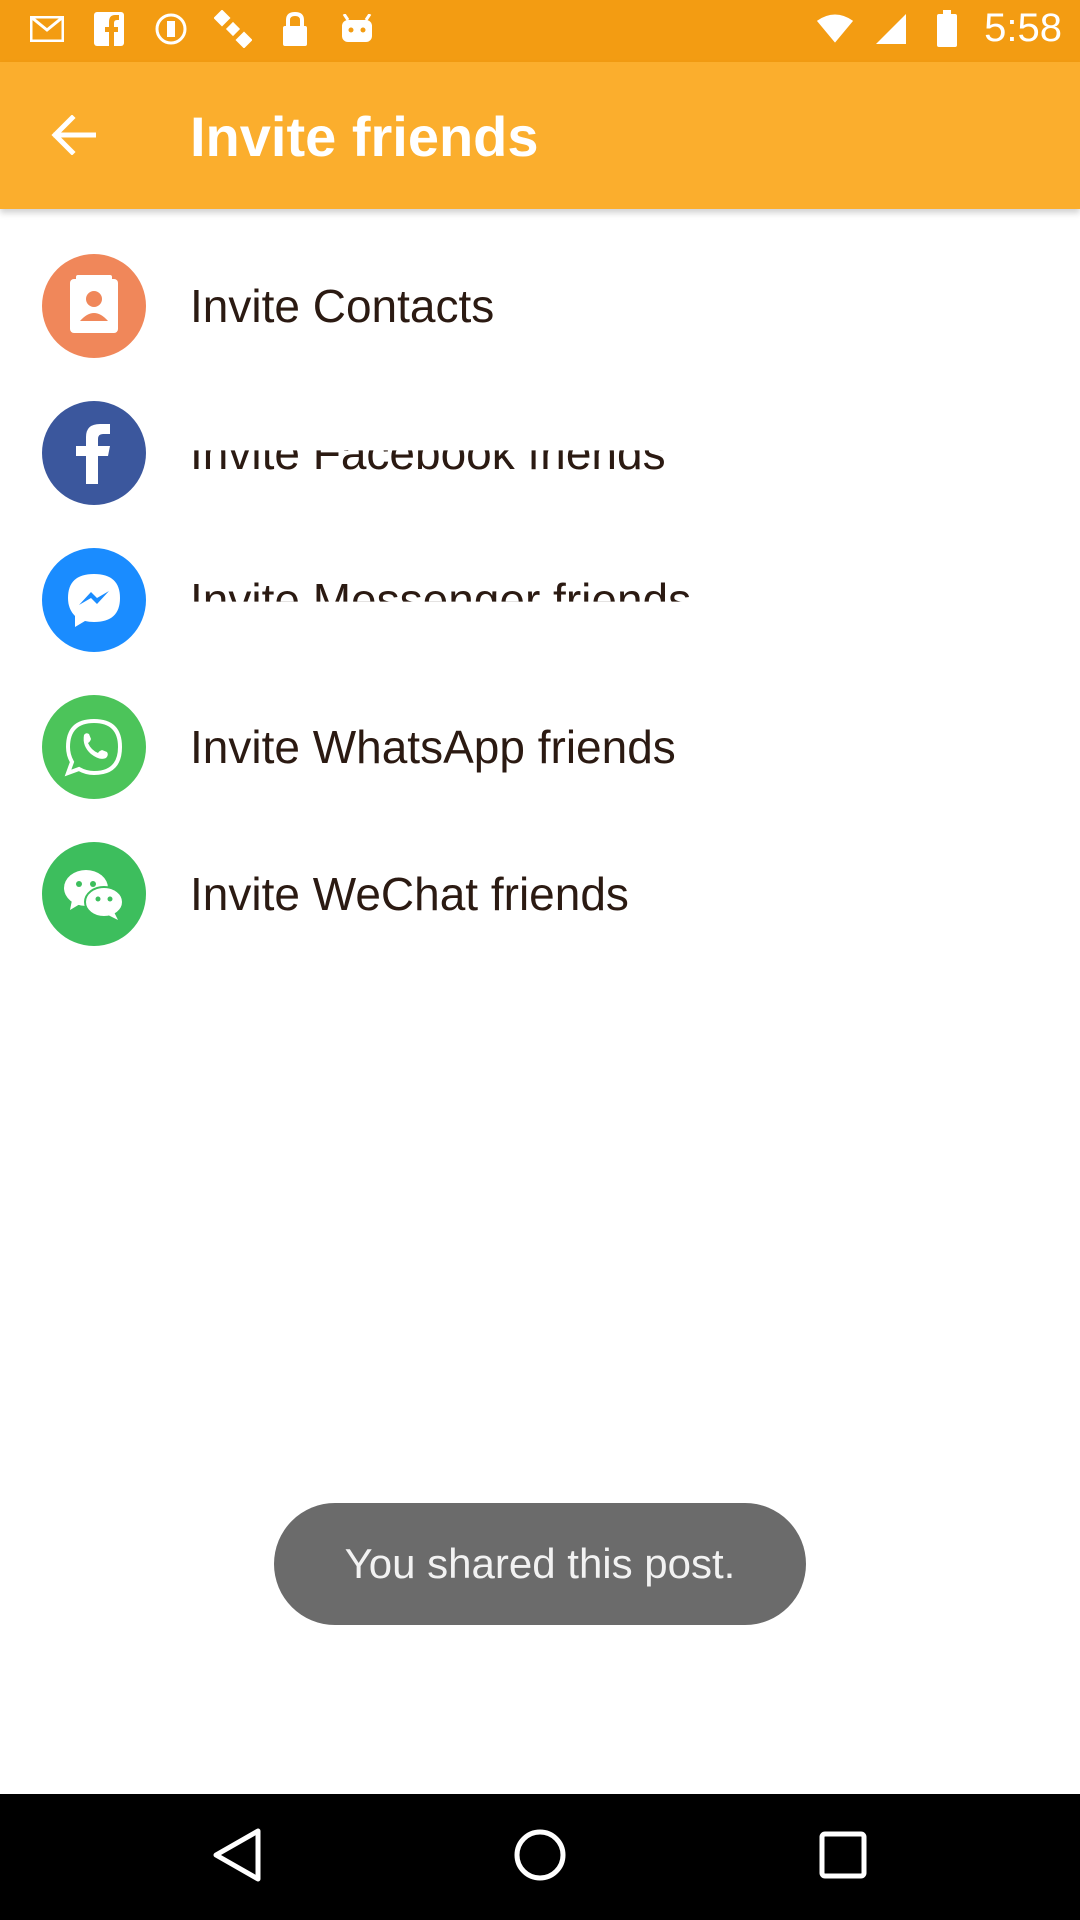 The height and width of the screenshot is (1920, 1080). I want to click on navigation-bar, so click(540, 1857).